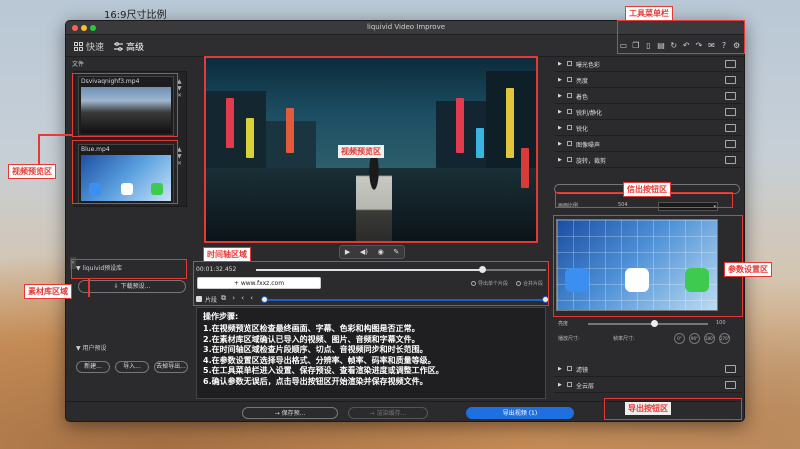 Image resolution: width=800 pixels, height=449 pixels. Describe the element at coordinates (48, 291) in the screenshot. I see `library-annotation: 素材库区域` at that location.